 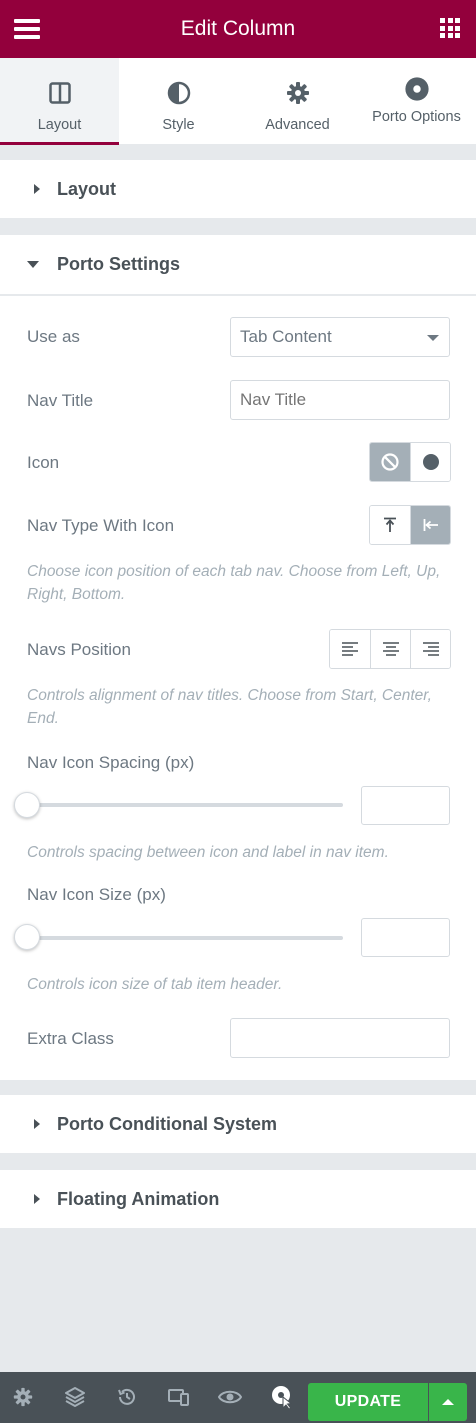 I want to click on align-start-button, so click(x=350, y=649).